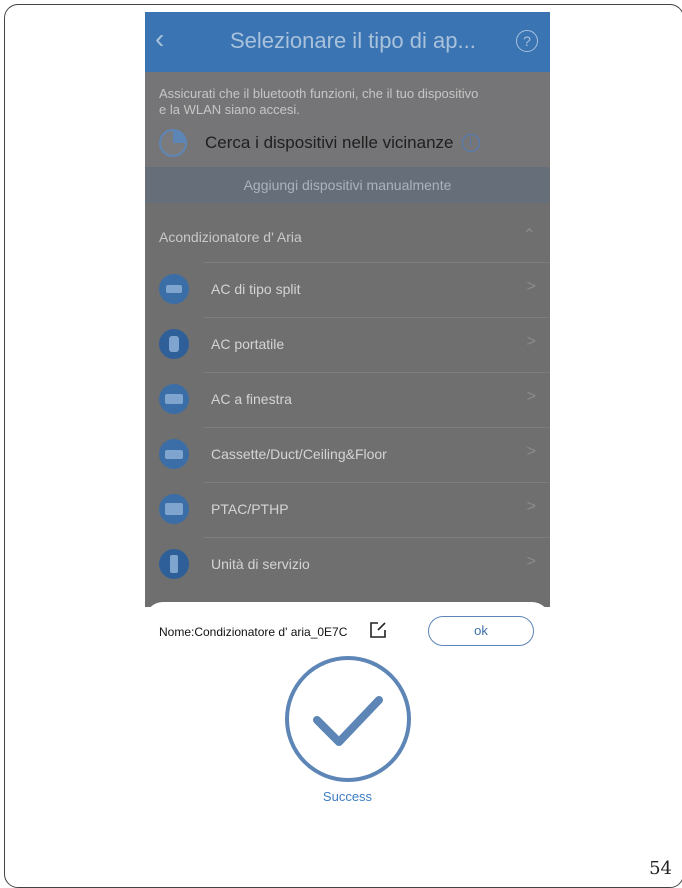  Describe the element at coordinates (347, 509) in the screenshot. I see `list-item-ptac: PTAC/PTHP >` at that location.